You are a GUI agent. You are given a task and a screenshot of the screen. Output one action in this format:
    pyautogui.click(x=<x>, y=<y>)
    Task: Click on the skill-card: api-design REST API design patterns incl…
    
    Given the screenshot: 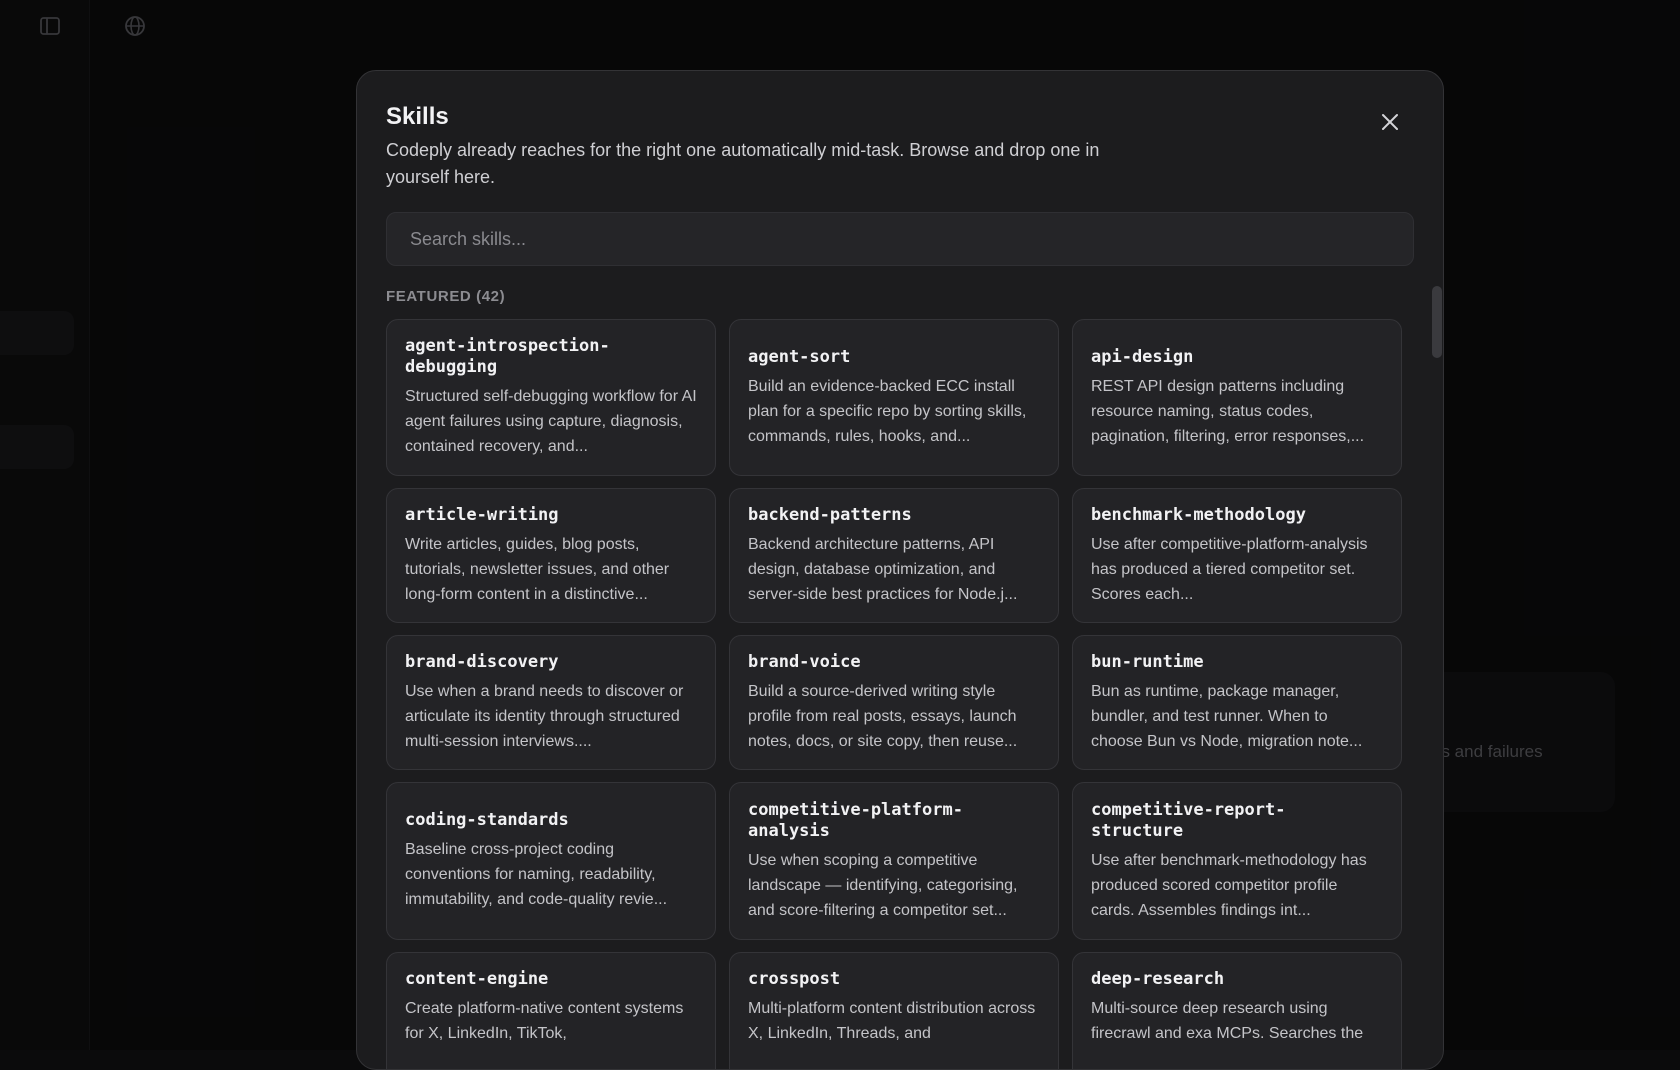 What is the action you would take?
    pyautogui.click(x=1237, y=397)
    